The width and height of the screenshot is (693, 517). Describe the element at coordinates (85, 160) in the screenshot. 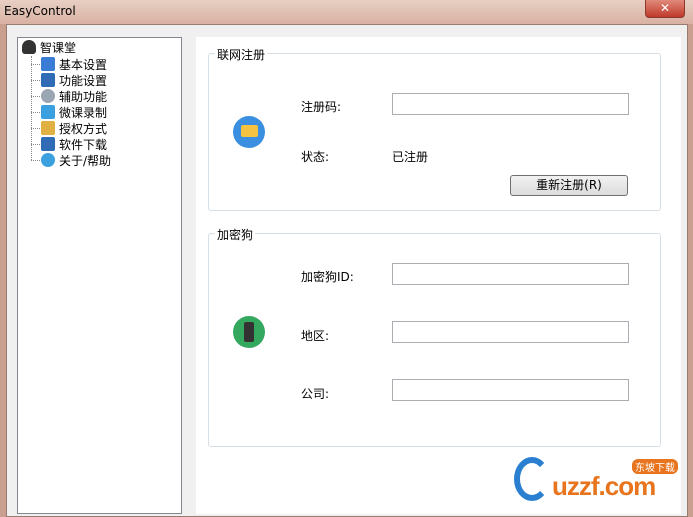

I see `tree-item-label: 关于/帮助` at that location.